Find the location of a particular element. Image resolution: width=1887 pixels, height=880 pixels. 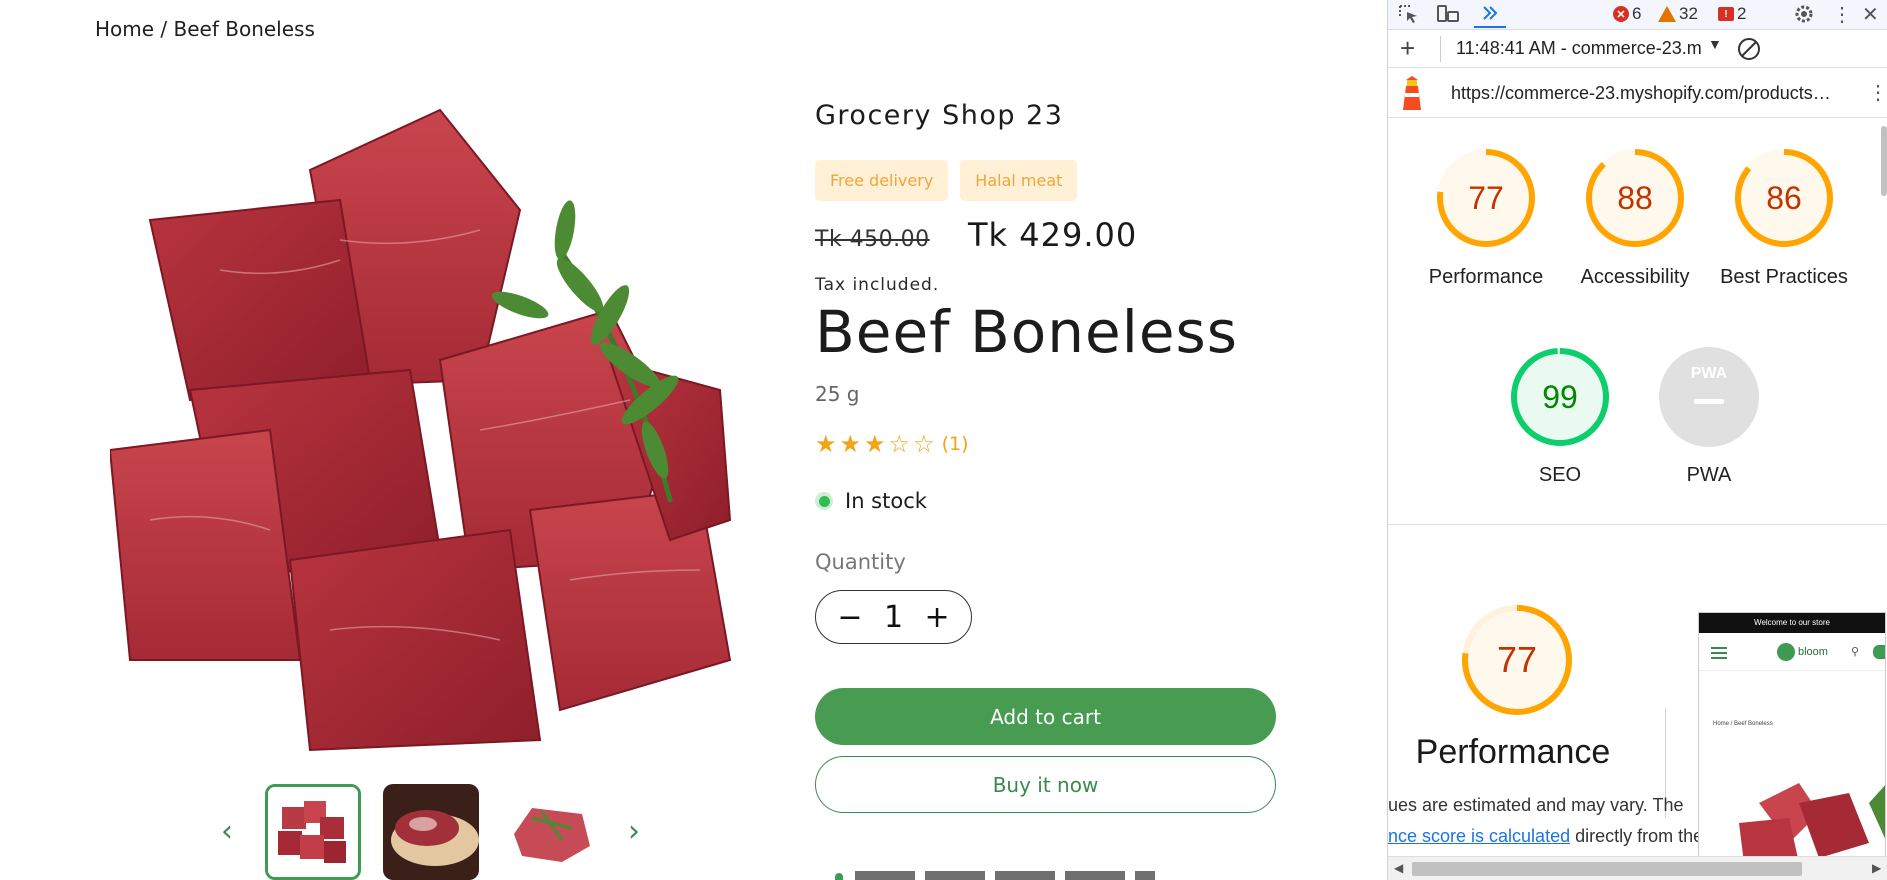

clear-all-block-icon is located at coordinates (1749, 51).